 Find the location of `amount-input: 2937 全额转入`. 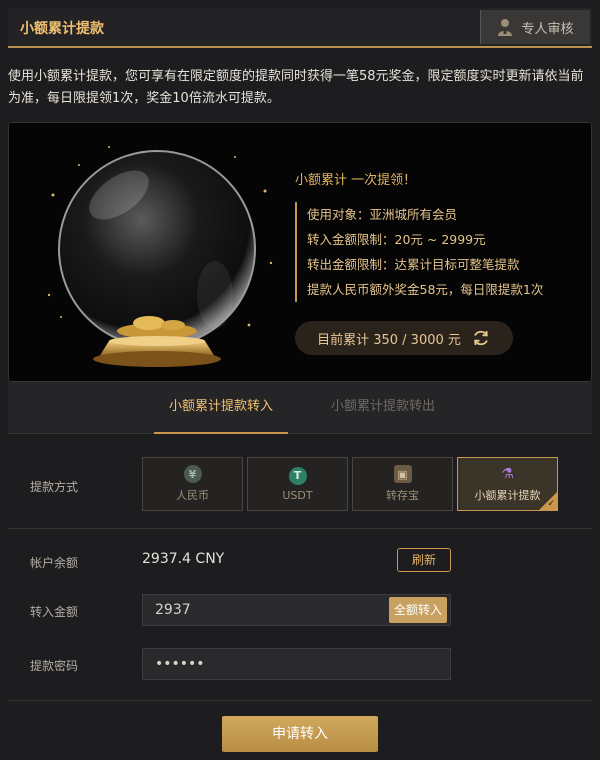

amount-input: 2937 全额转入 is located at coordinates (296, 610).